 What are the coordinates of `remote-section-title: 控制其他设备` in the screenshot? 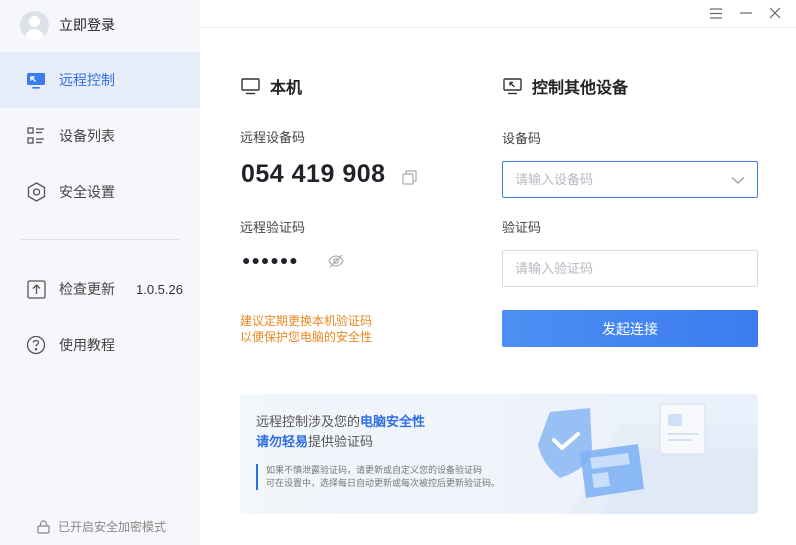 It's located at (565, 86).